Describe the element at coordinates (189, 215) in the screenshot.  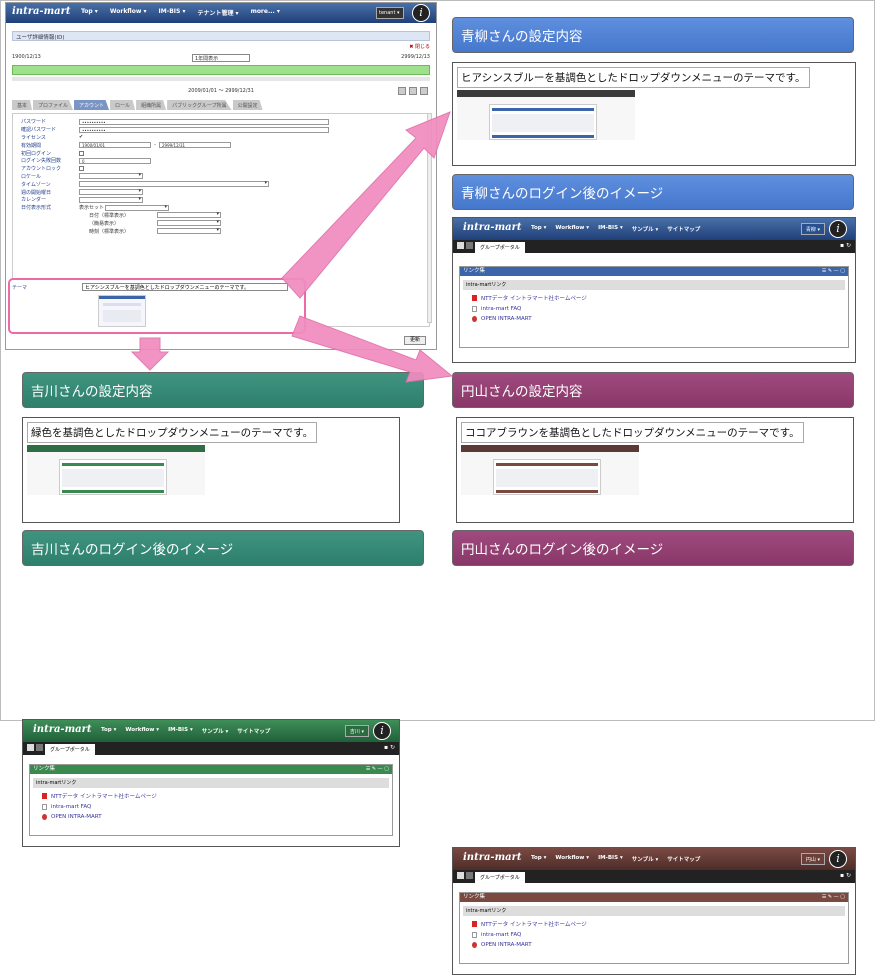
I see `date-standard-select` at that location.